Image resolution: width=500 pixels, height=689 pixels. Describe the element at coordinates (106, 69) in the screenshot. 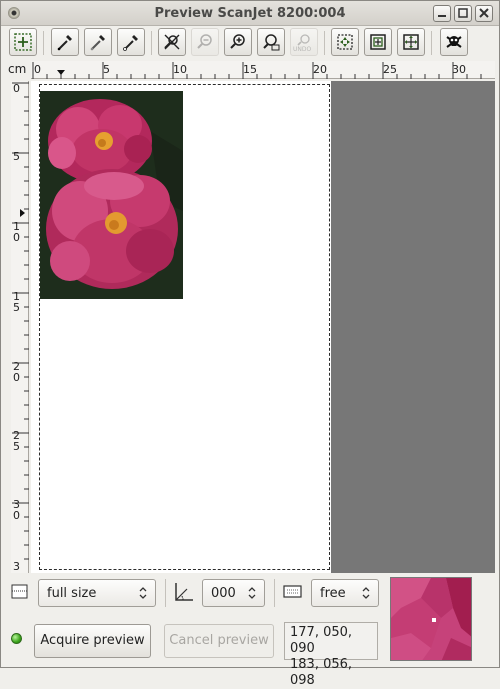

I see `h-tick-label: 5` at that location.